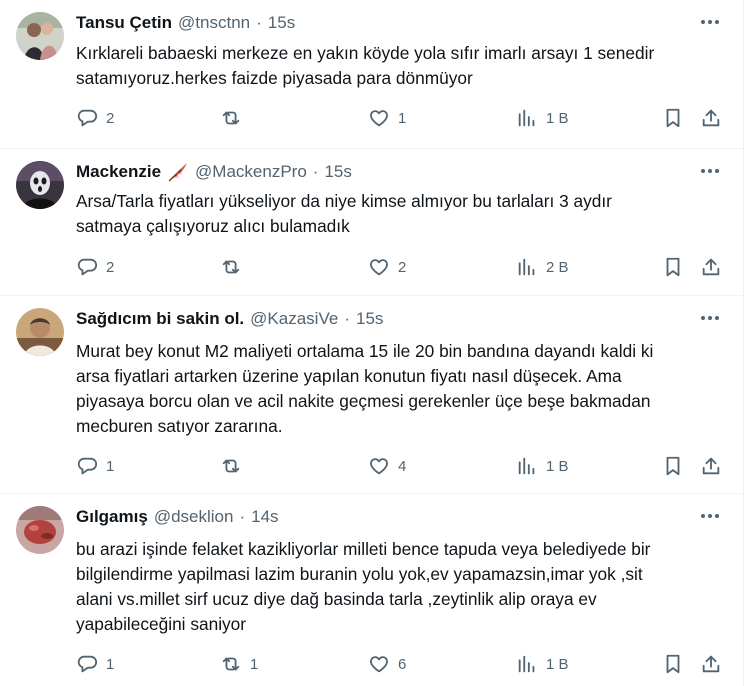 This screenshot has height=686, width=754. I want to click on author-name: Sağdıcım bi sakin ol., so click(160, 319).